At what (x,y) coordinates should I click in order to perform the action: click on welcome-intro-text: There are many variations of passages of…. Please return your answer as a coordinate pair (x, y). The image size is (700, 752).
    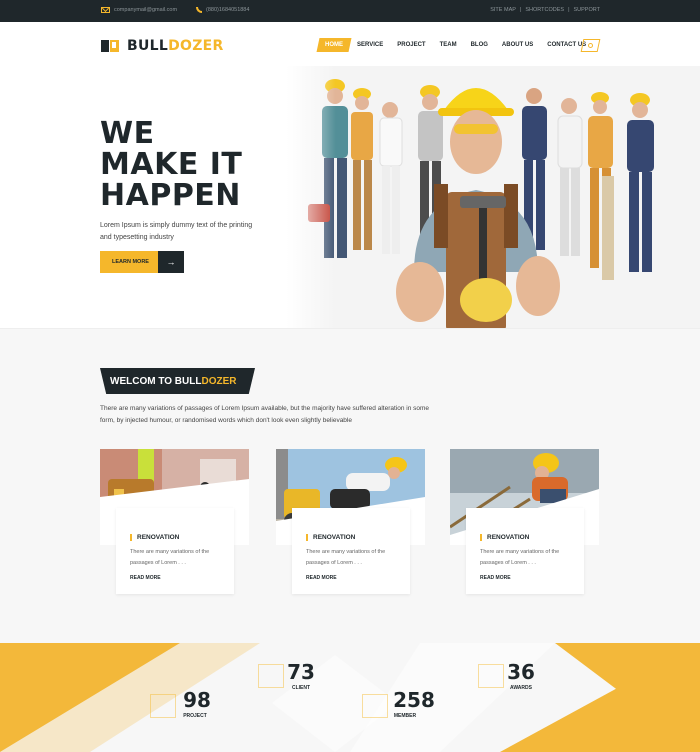
    Looking at the image, I should click on (265, 414).